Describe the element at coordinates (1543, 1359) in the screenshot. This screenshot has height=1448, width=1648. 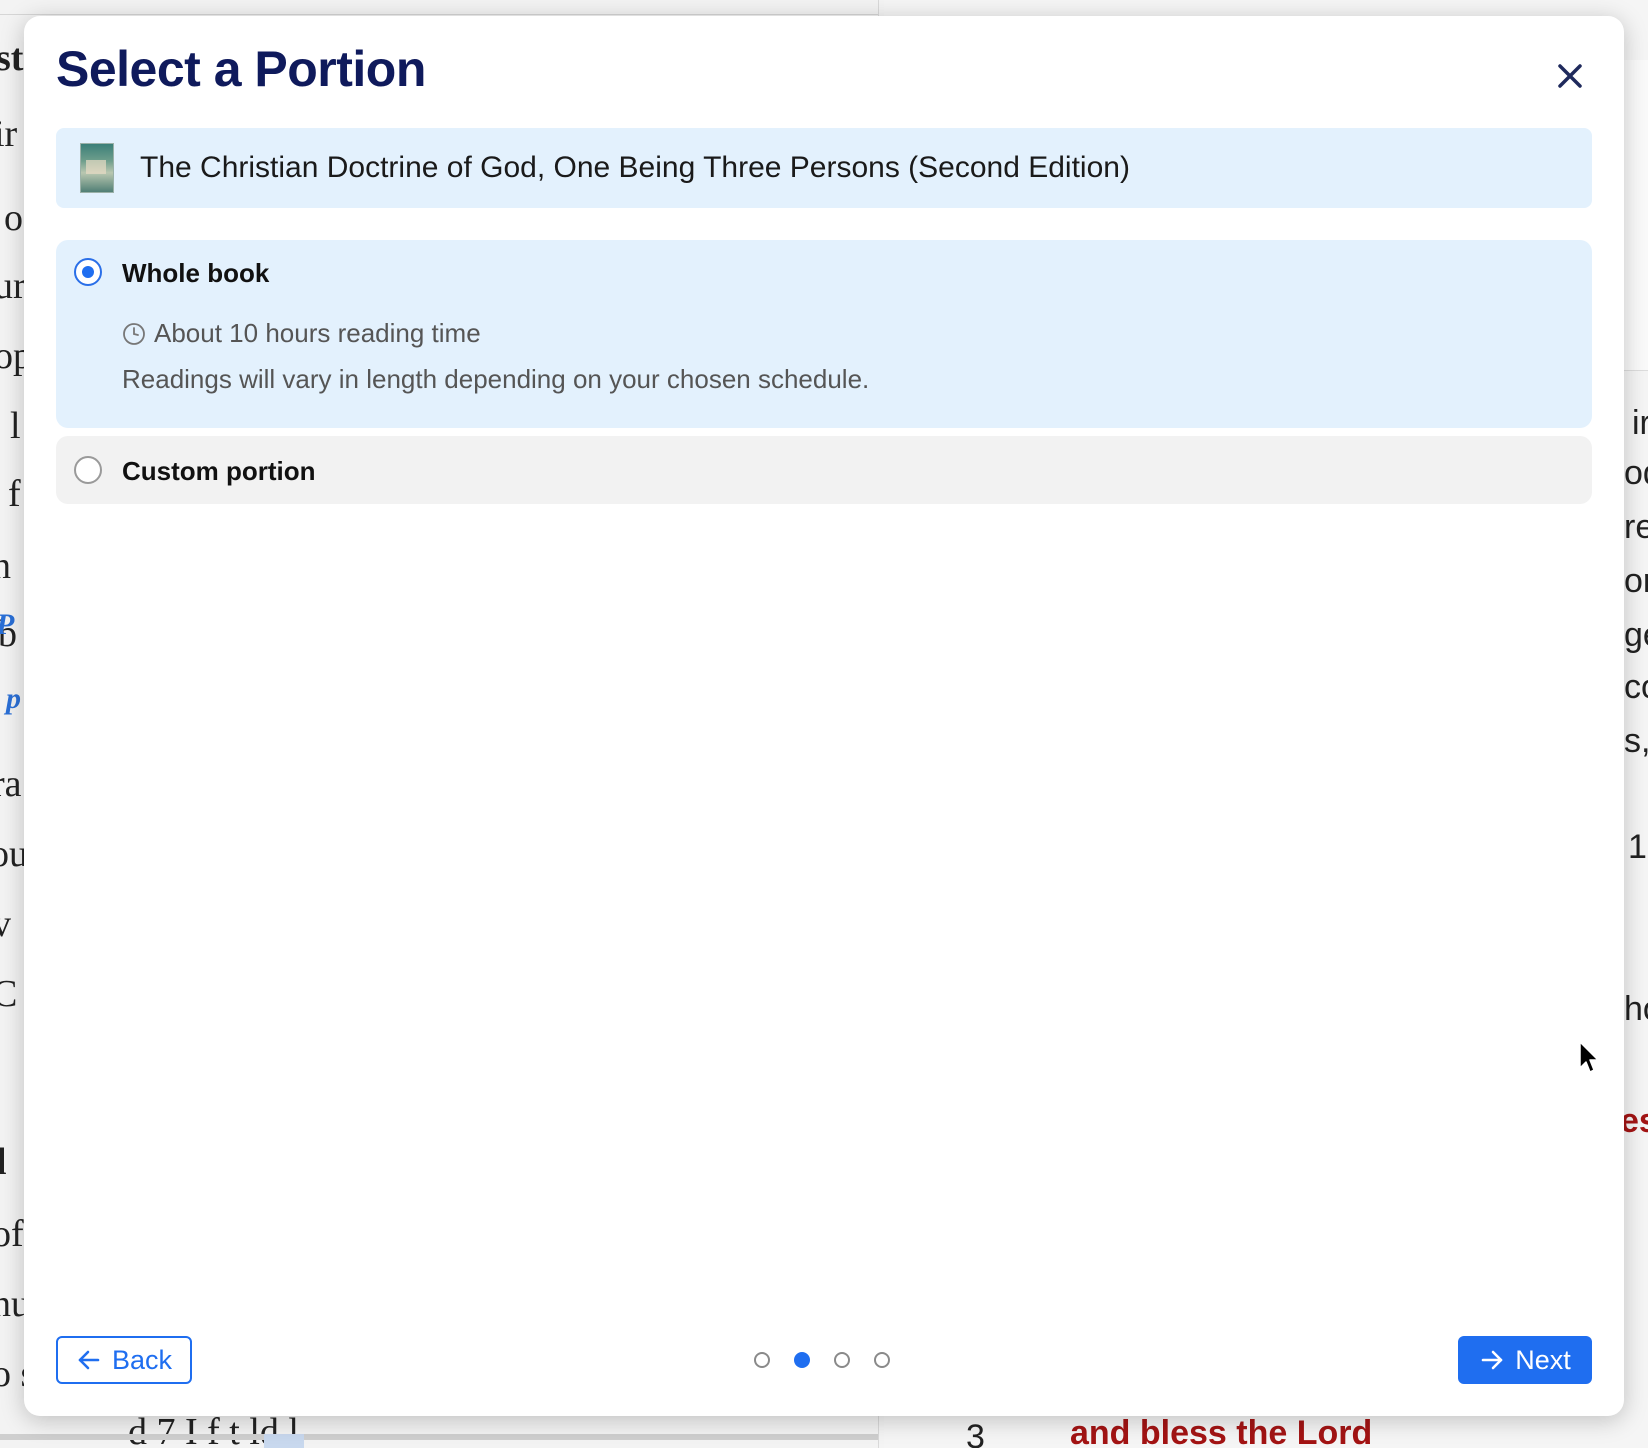
I see `next-button-label: Next` at that location.